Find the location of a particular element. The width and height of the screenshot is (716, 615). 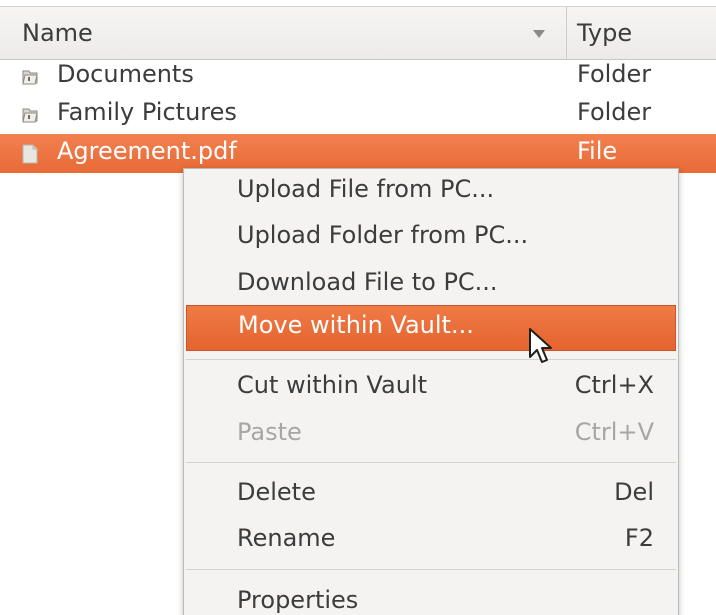

menu-item-paste: Paste Ctrl+V is located at coordinates (431, 435).